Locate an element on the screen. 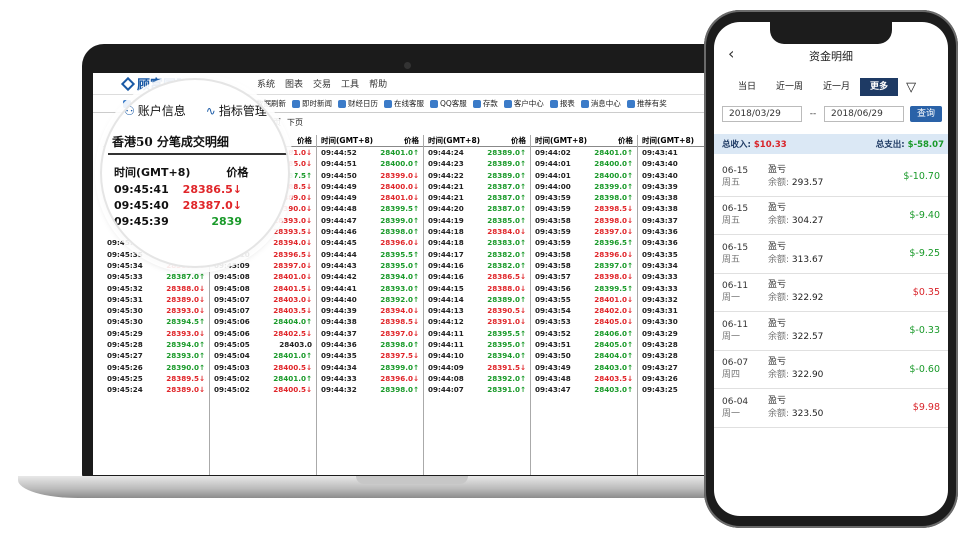  tick-time: 09:44:37 is located at coordinates (339, 333).